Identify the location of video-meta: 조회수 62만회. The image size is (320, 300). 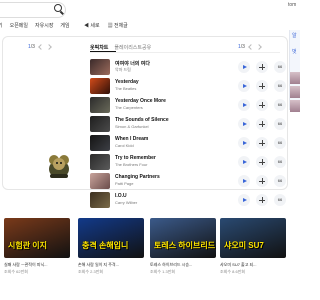
(16, 271).